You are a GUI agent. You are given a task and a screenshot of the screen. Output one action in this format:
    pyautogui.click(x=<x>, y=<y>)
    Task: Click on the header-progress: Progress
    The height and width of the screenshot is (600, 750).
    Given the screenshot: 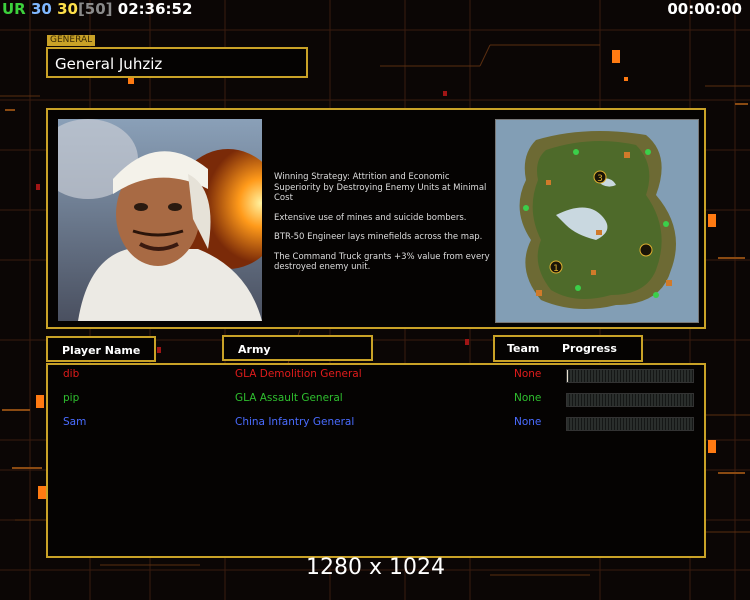 What is the action you would take?
    pyautogui.click(x=589, y=348)
    